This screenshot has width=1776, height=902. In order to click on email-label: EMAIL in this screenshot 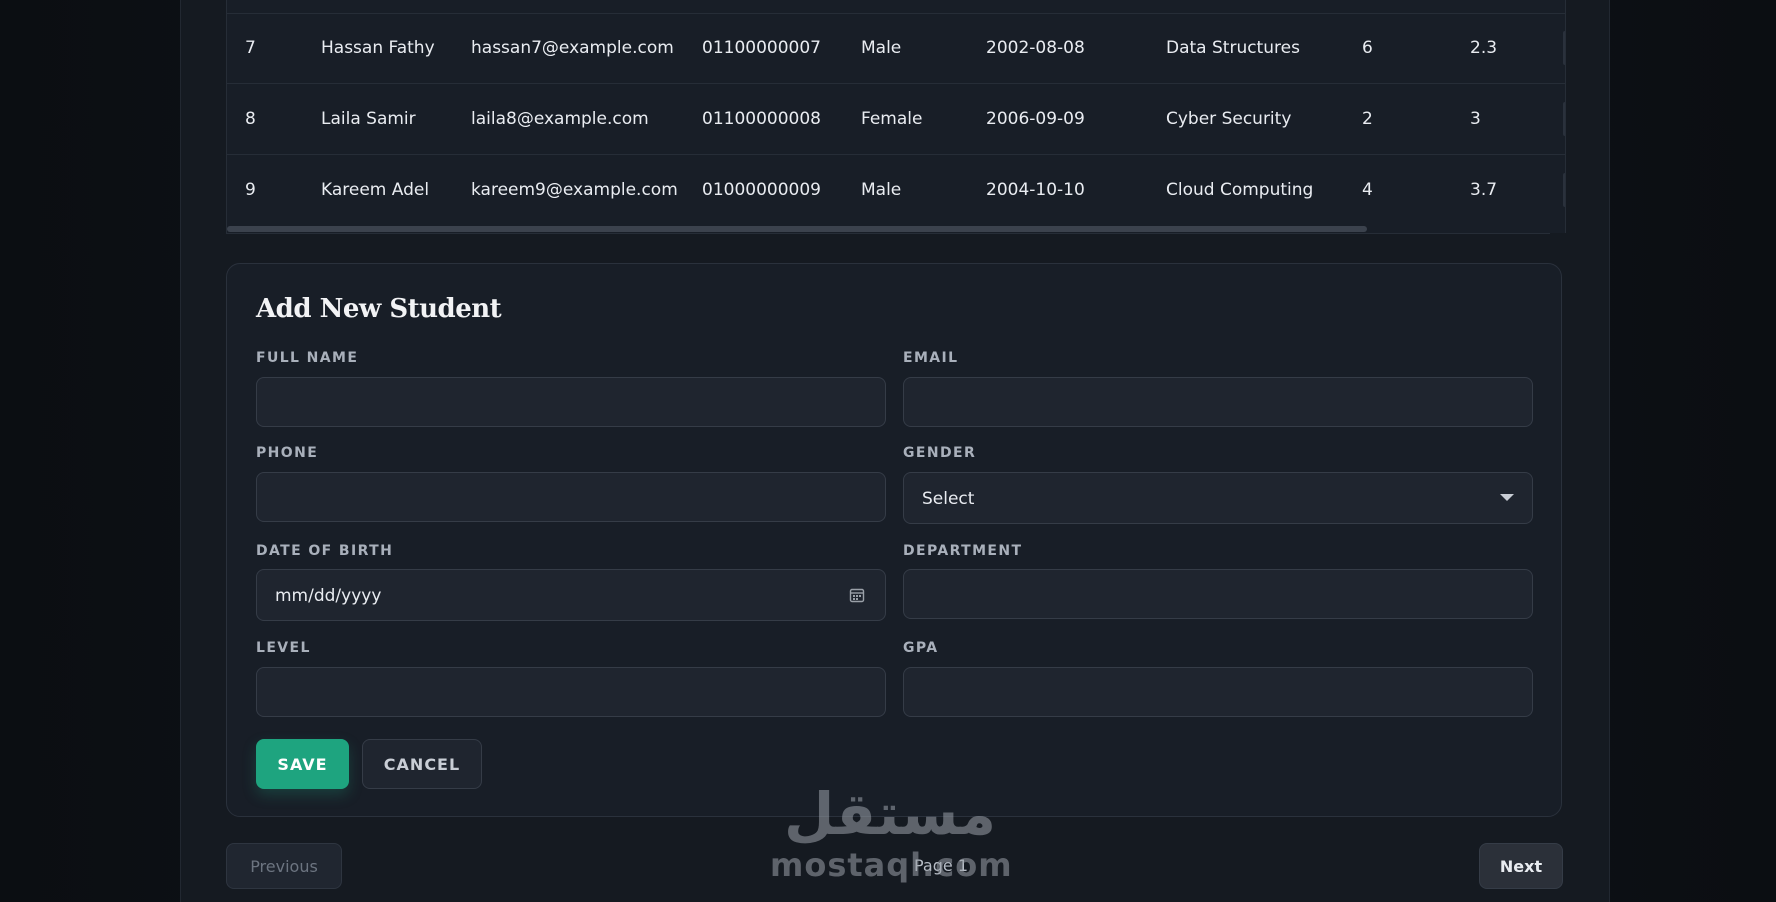, I will do `click(931, 358)`.